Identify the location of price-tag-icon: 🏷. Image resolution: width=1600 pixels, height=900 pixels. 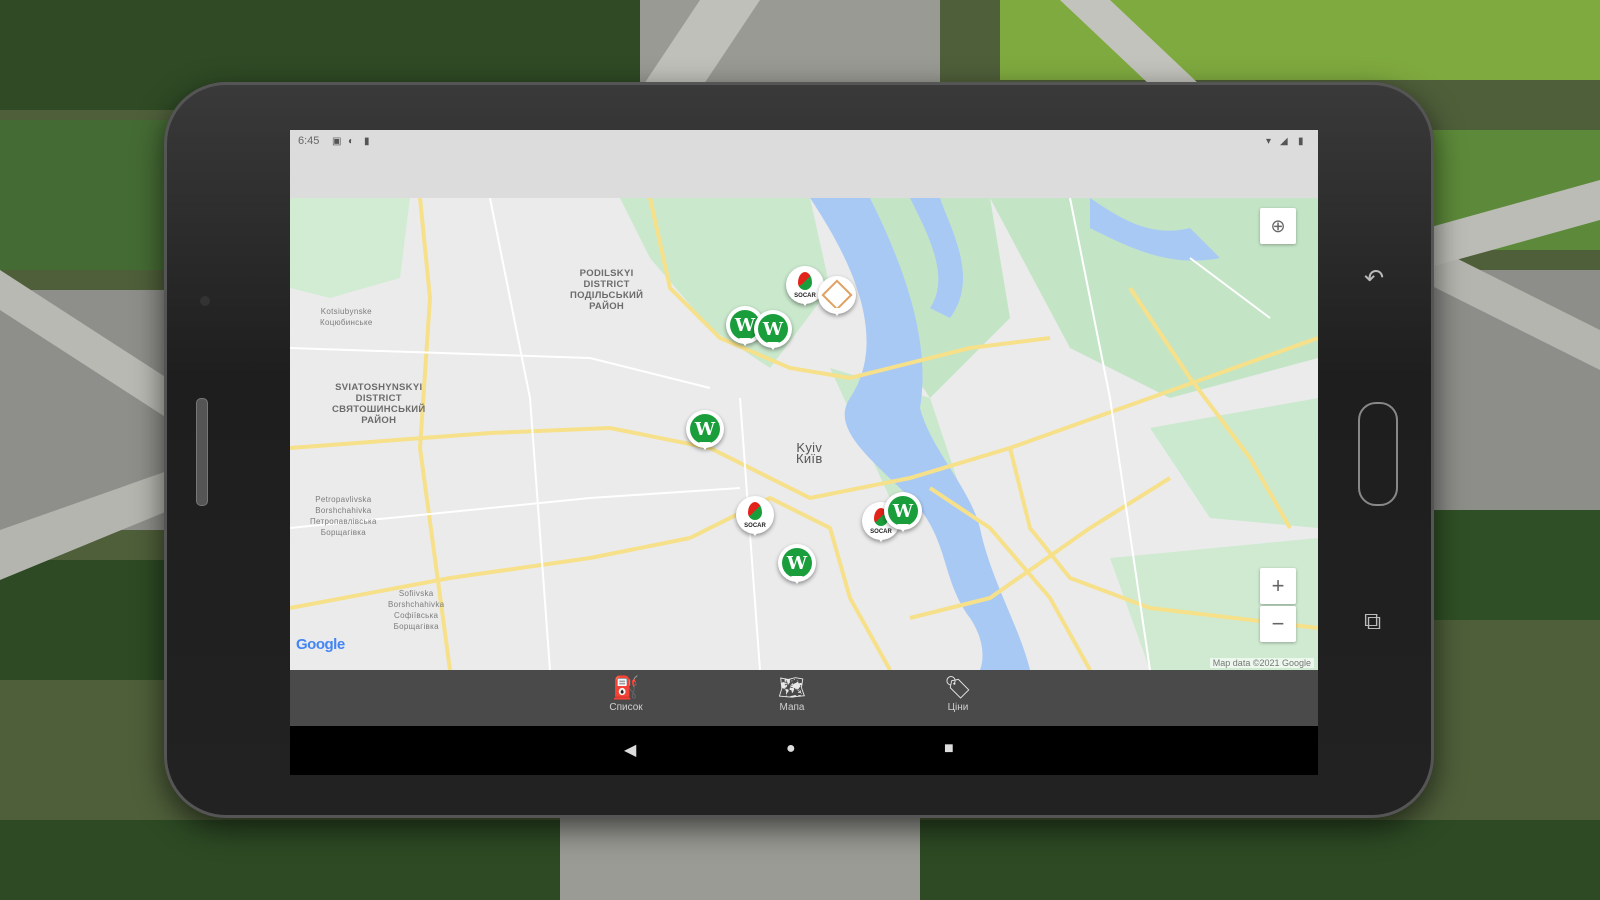
(958, 687).